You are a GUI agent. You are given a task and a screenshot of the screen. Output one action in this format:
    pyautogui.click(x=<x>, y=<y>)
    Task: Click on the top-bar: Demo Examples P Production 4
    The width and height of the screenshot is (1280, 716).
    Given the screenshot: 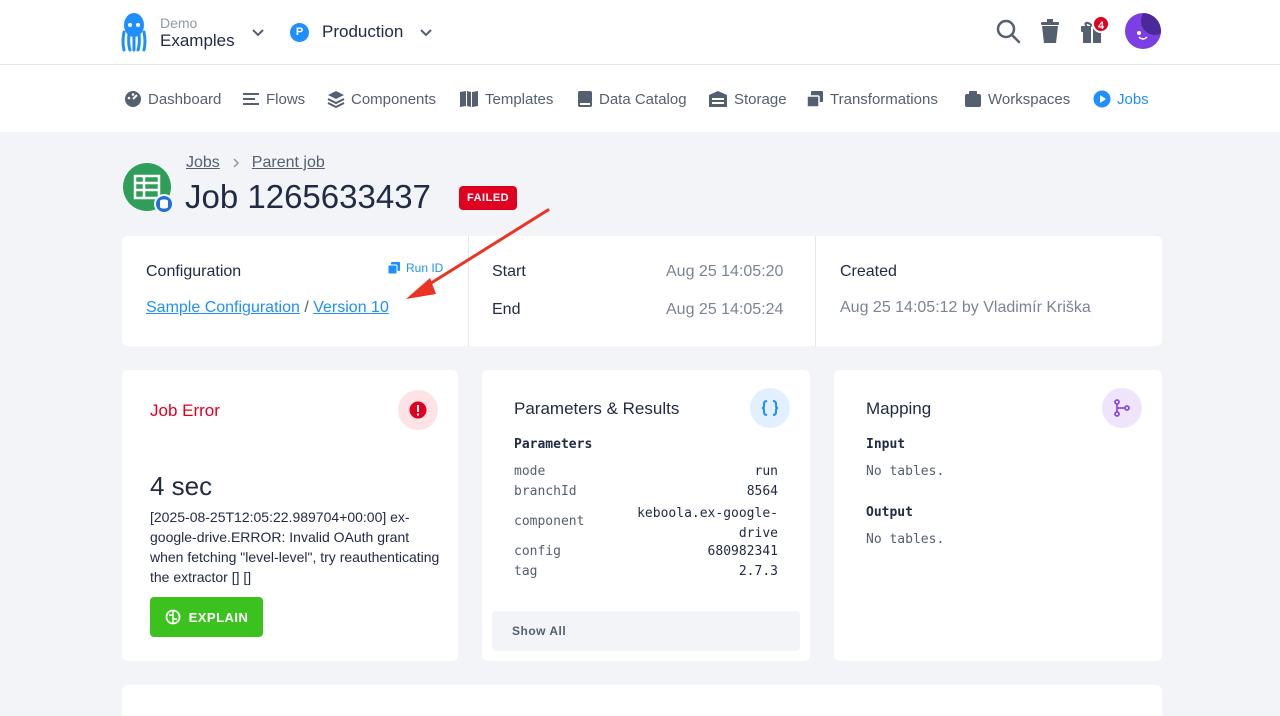 What is the action you would take?
    pyautogui.click(x=640, y=32)
    